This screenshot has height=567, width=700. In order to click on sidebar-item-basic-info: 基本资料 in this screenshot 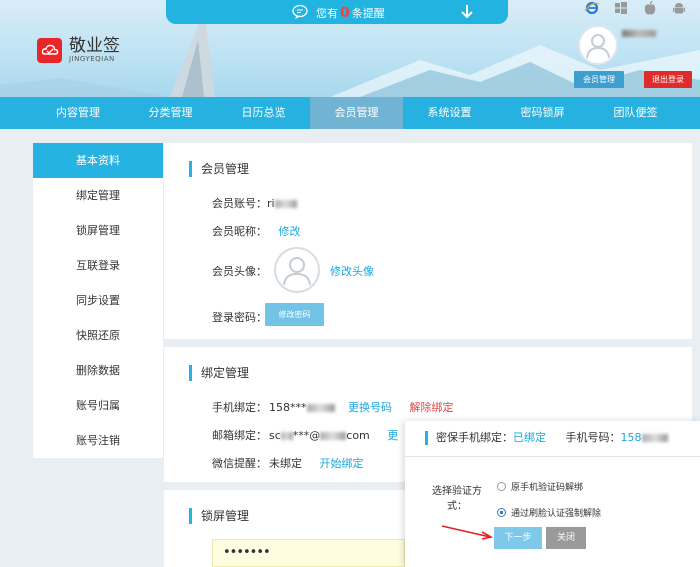, I will do `click(98, 160)`.